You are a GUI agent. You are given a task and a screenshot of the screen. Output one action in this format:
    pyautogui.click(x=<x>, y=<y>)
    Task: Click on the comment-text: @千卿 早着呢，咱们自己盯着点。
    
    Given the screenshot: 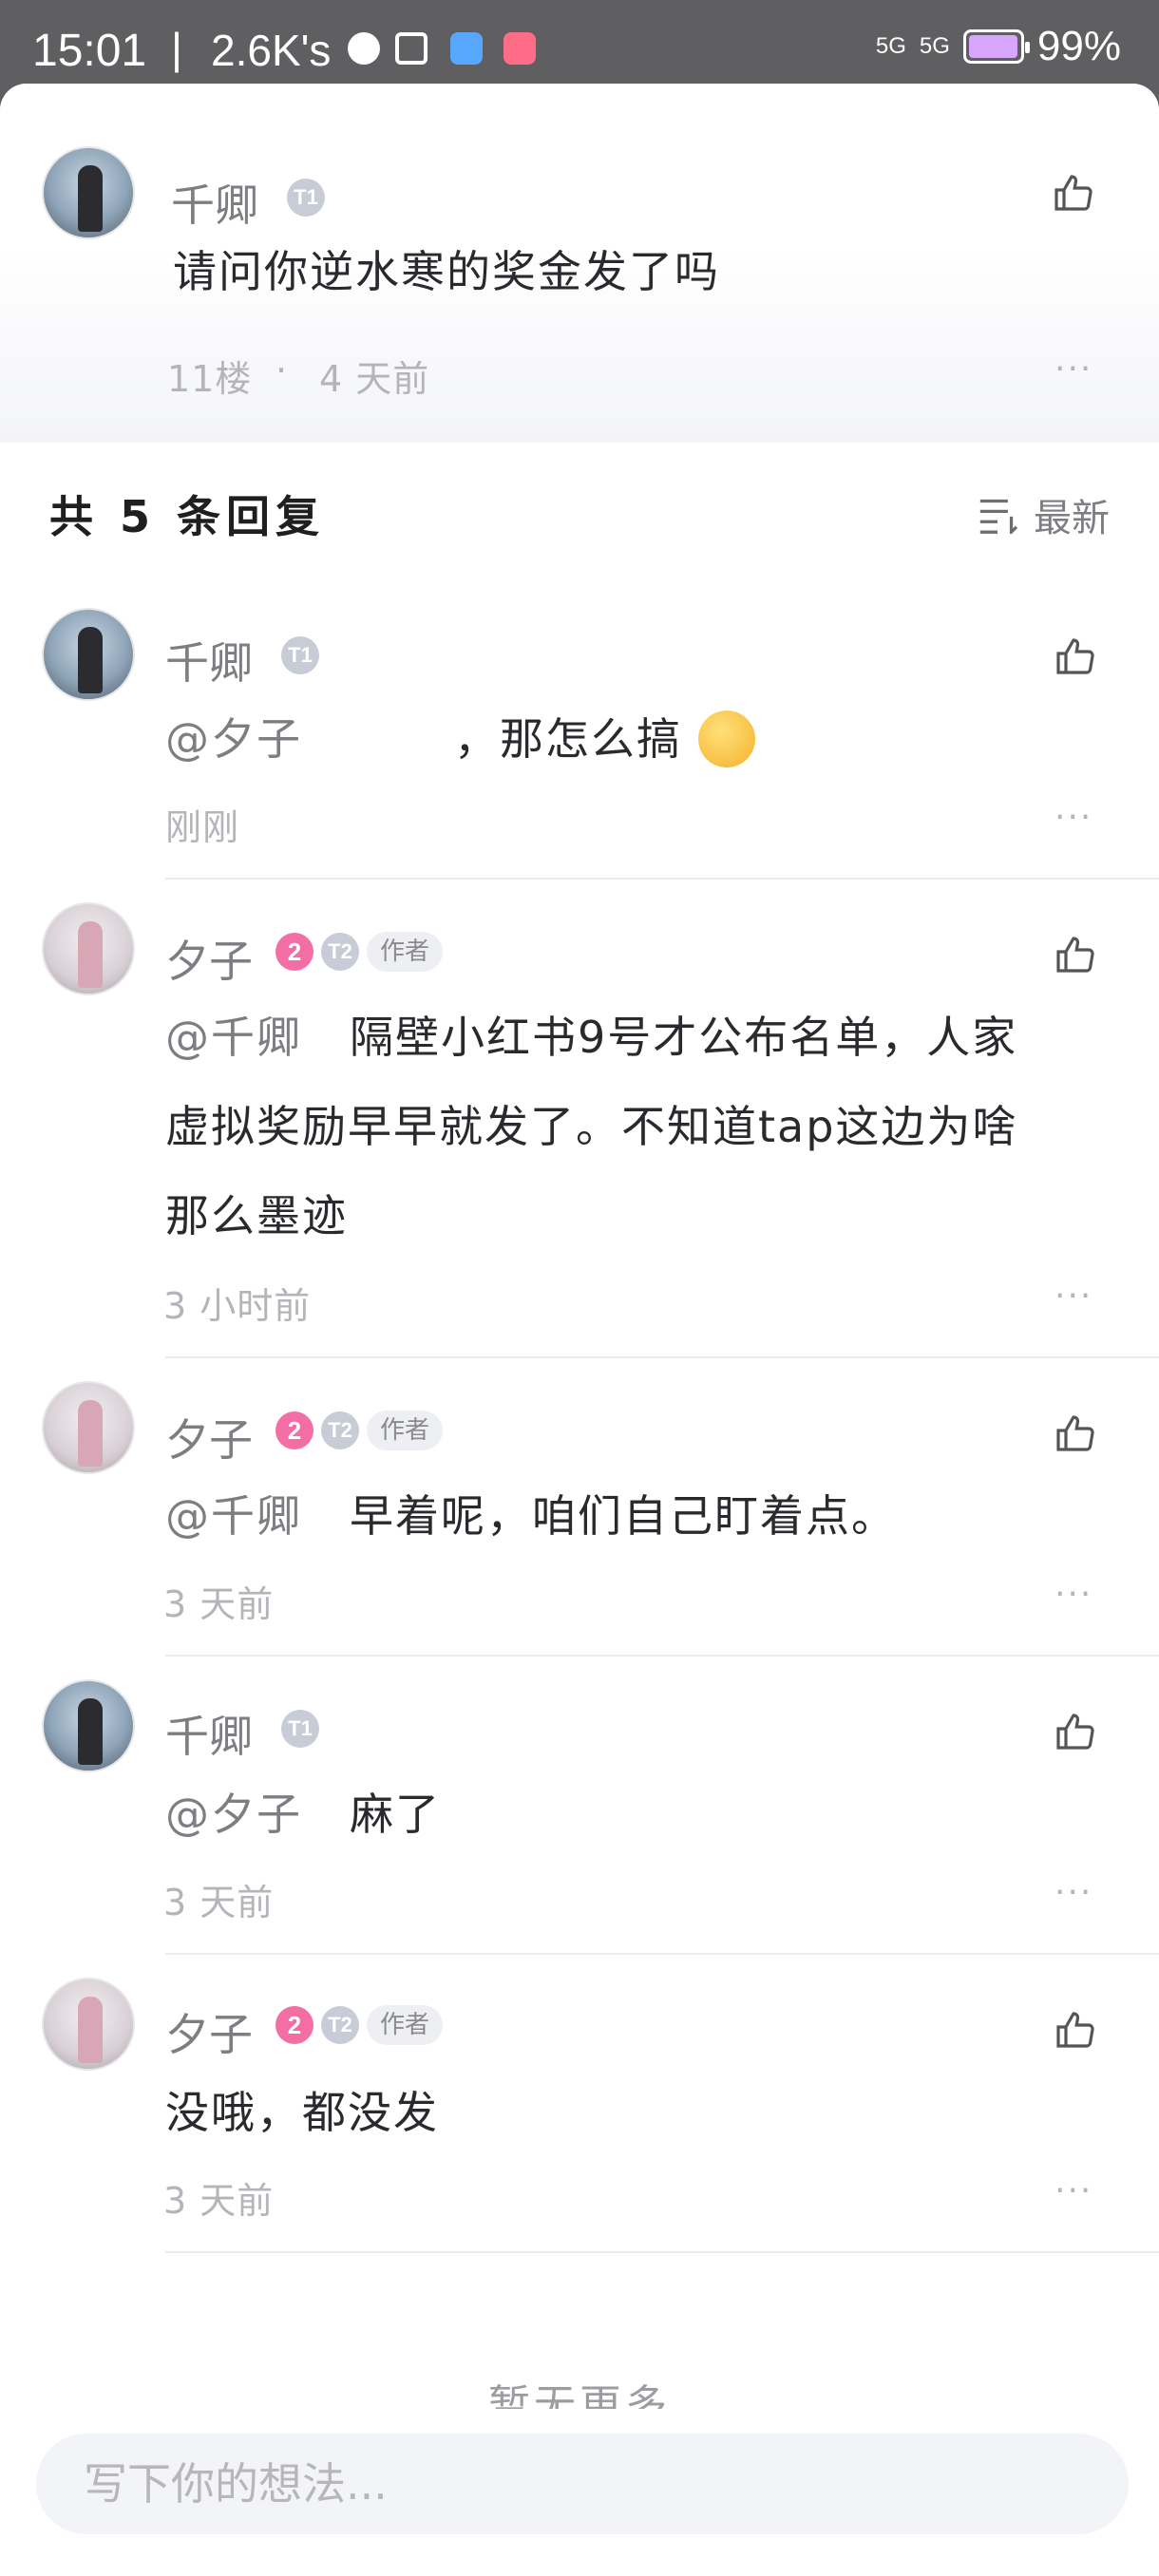 What is the action you would take?
    pyautogui.click(x=531, y=1516)
    